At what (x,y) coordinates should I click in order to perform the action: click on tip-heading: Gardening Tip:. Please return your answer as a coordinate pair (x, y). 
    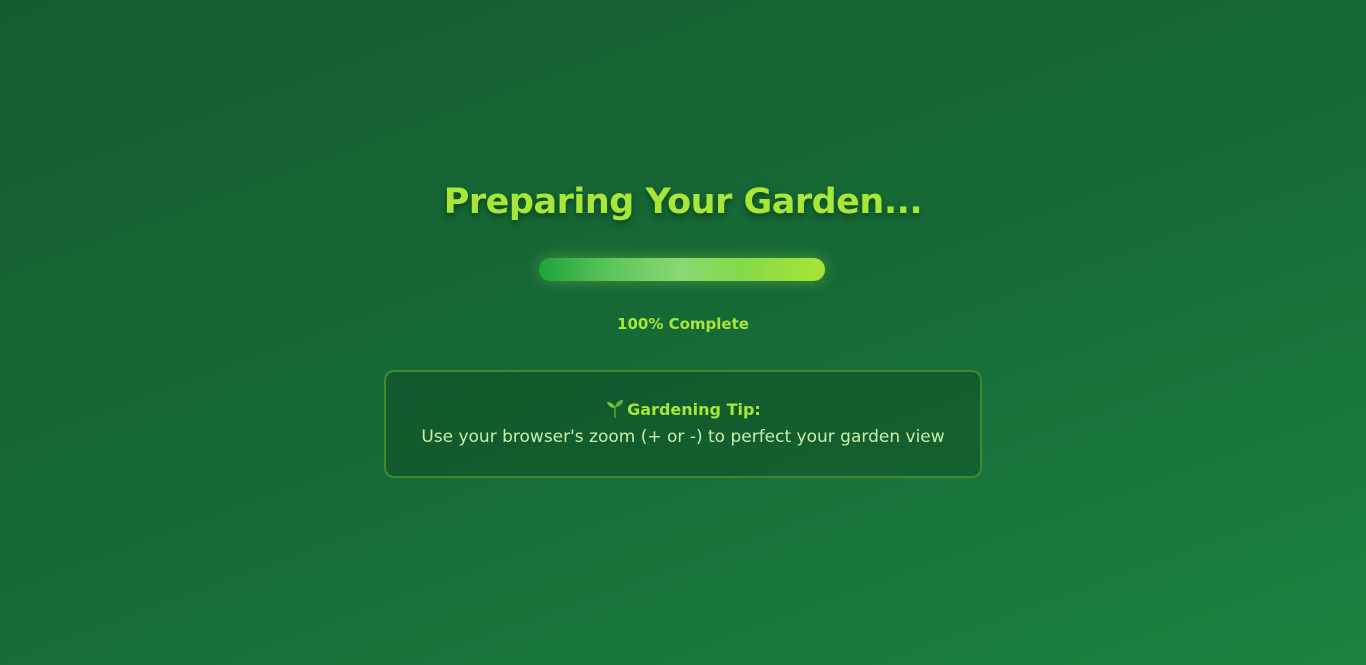
    Looking at the image, I should click on (683, 408).